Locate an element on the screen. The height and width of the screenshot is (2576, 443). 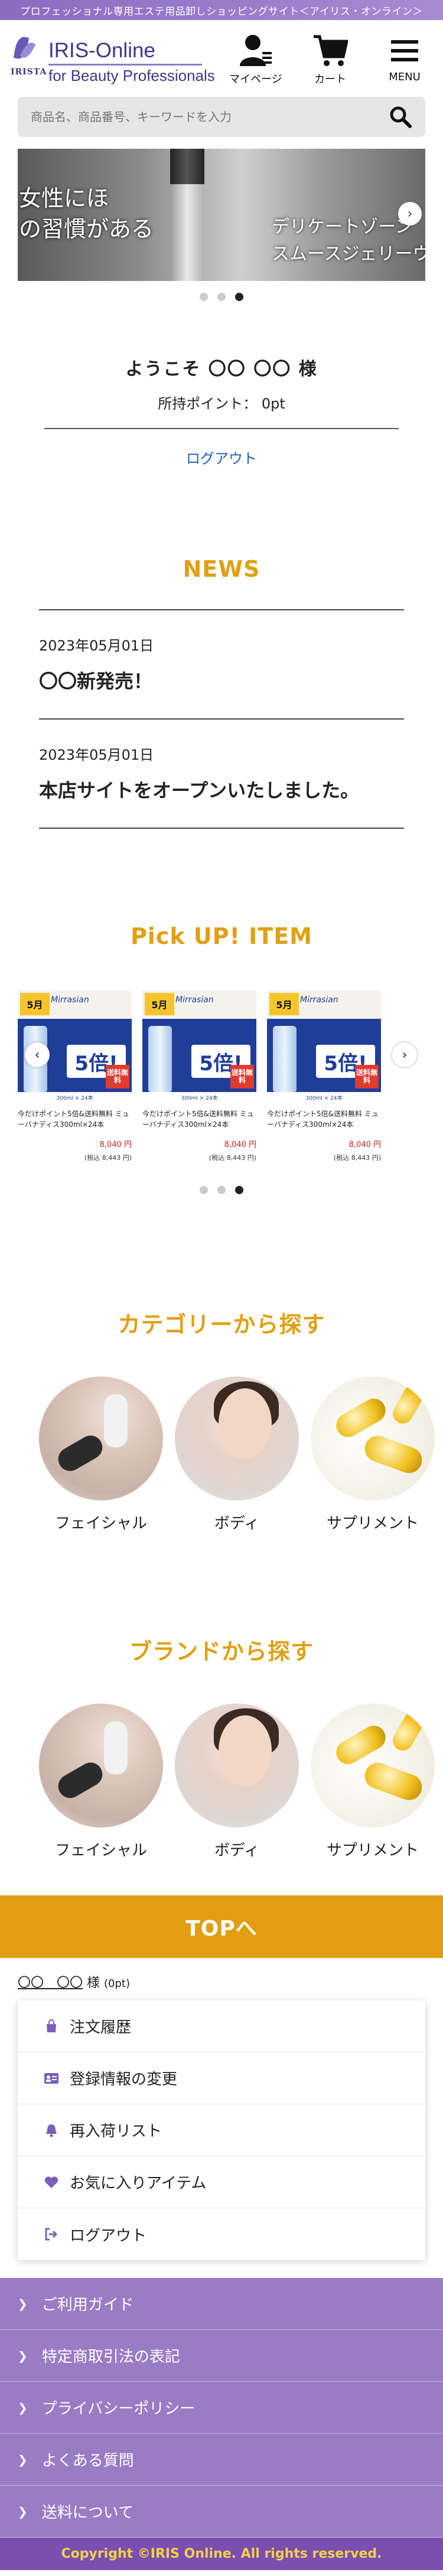
footer-link-shipping: ❯ 送料について is located at coordinates (221, 2512).